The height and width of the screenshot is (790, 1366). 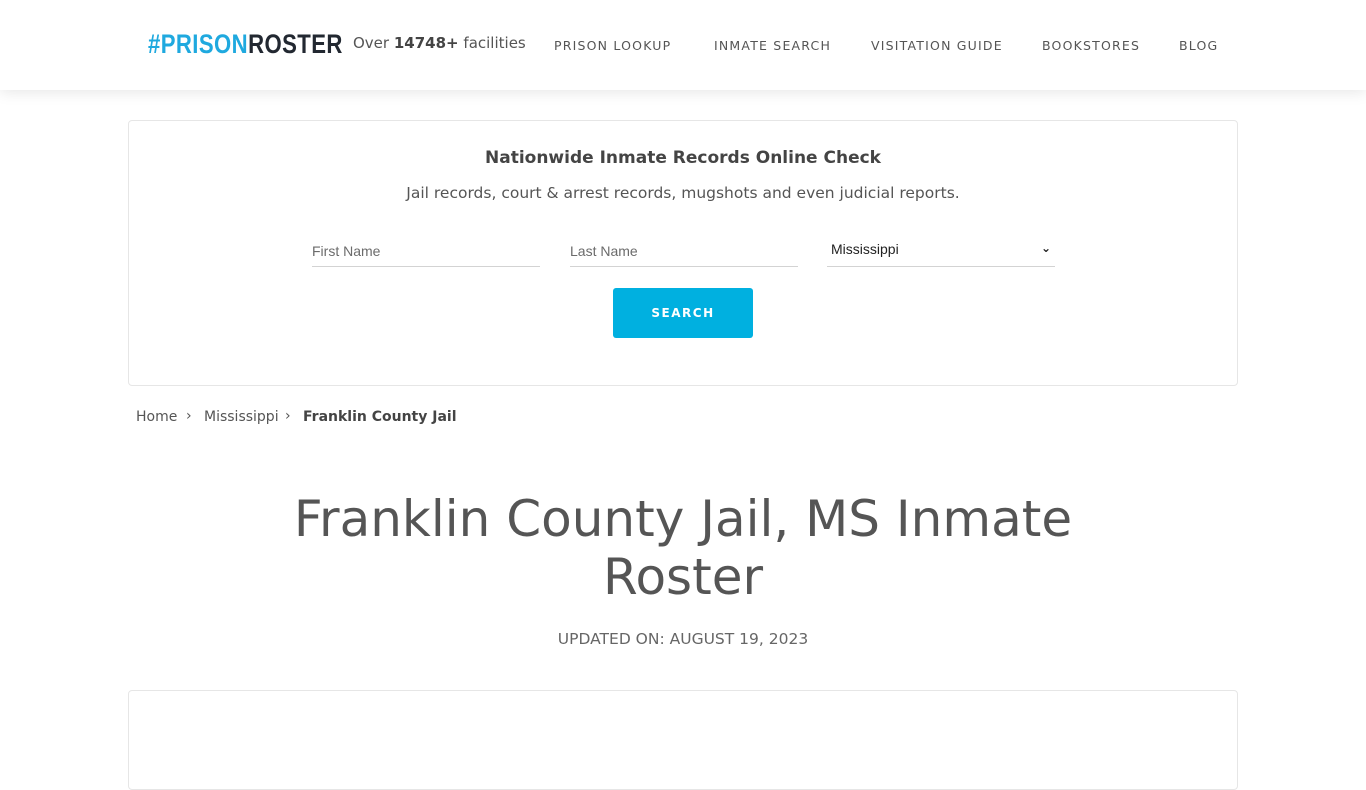 I want to click on facilities-prefix: Over, so click(x=371, y=43).